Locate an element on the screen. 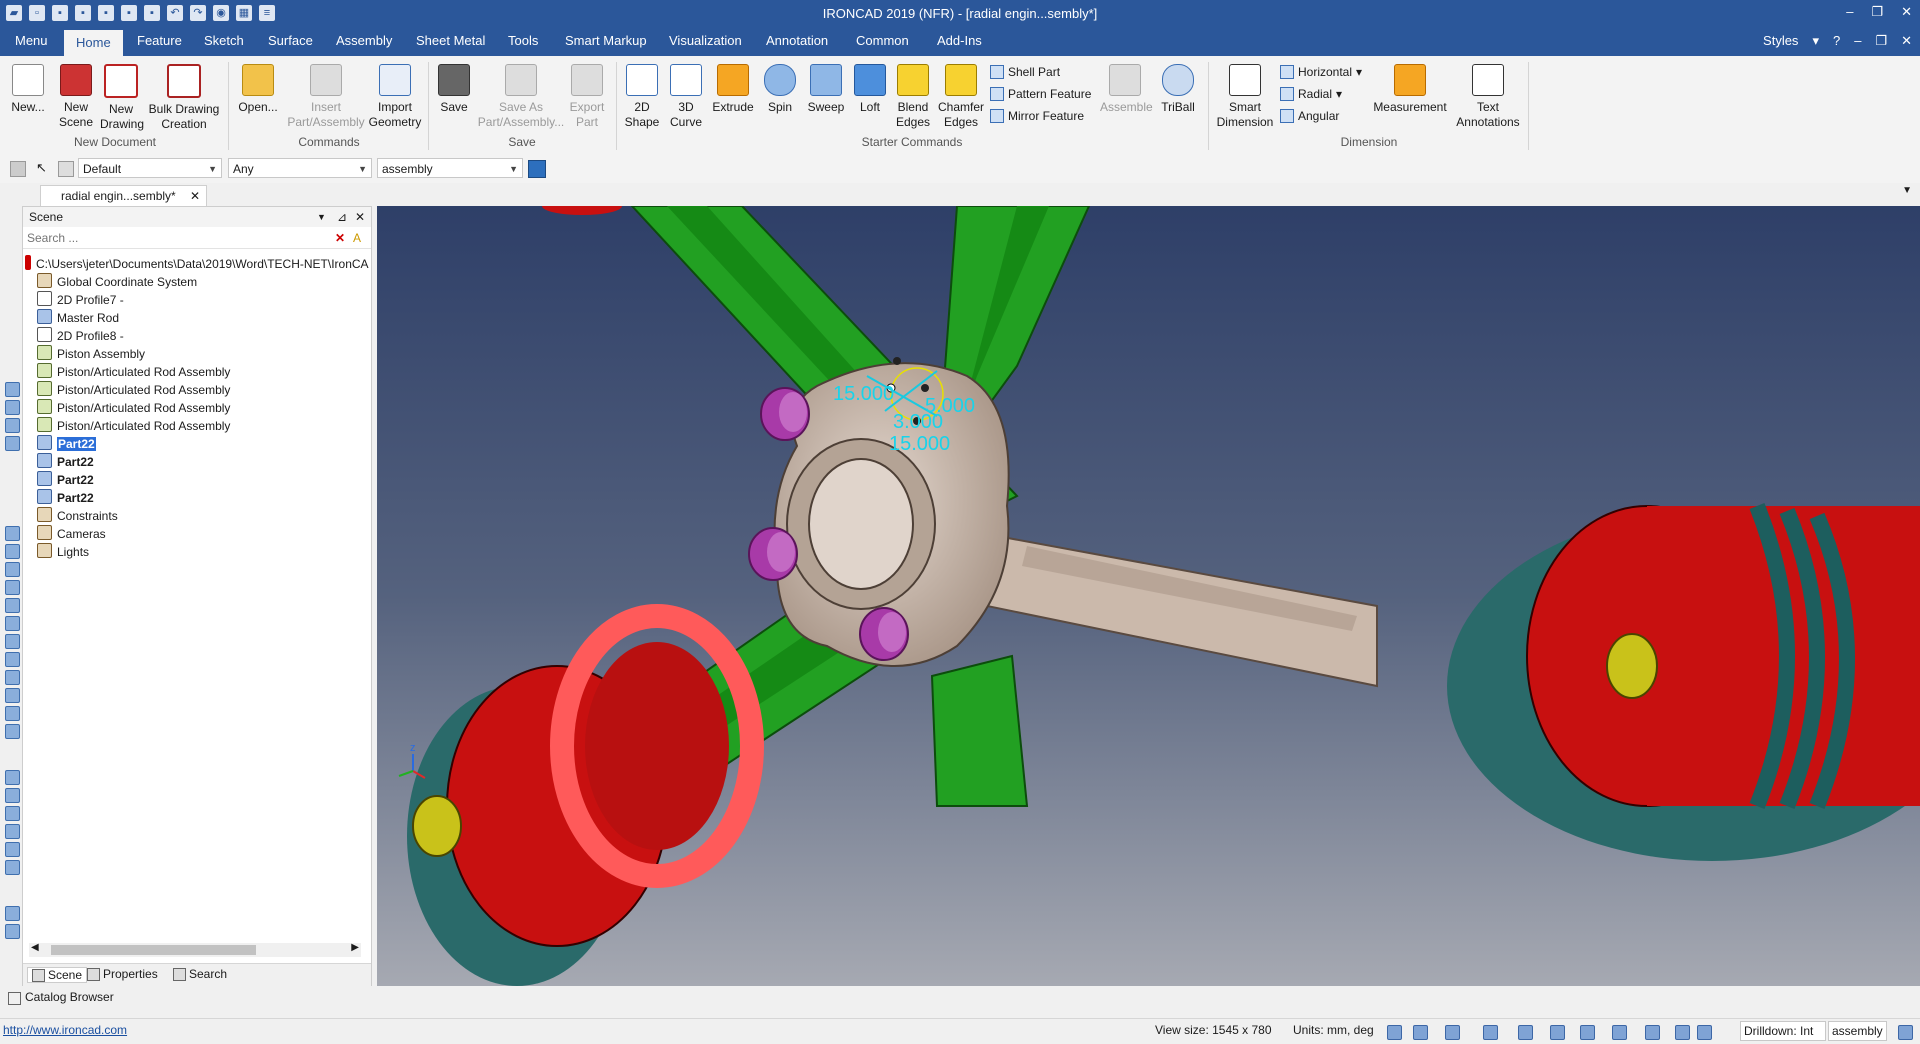 This screenshot has height=1044, width=1920. pan-icon is located at coordinates (1525, 1032).